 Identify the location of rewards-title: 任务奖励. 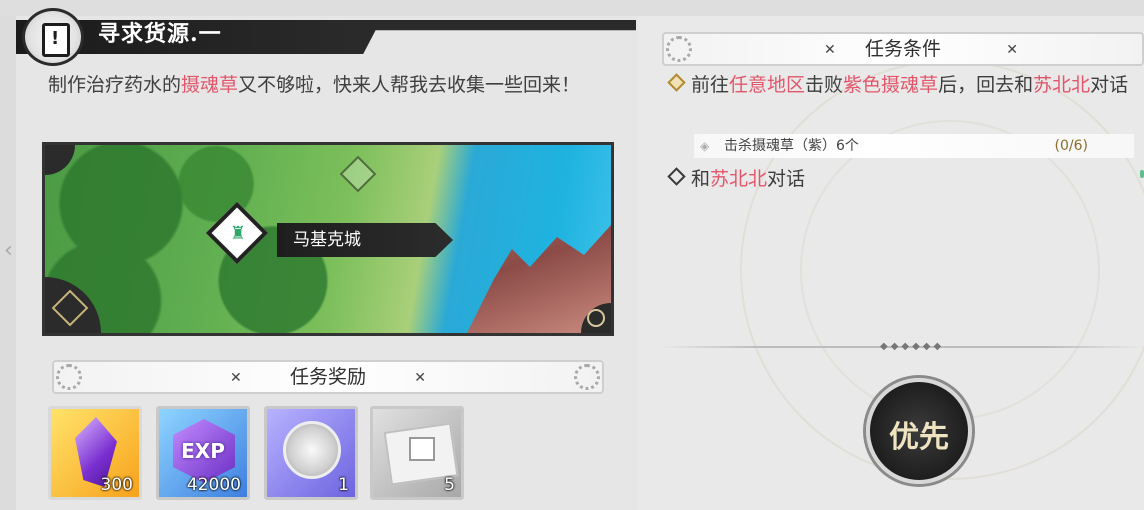
(327, 377).